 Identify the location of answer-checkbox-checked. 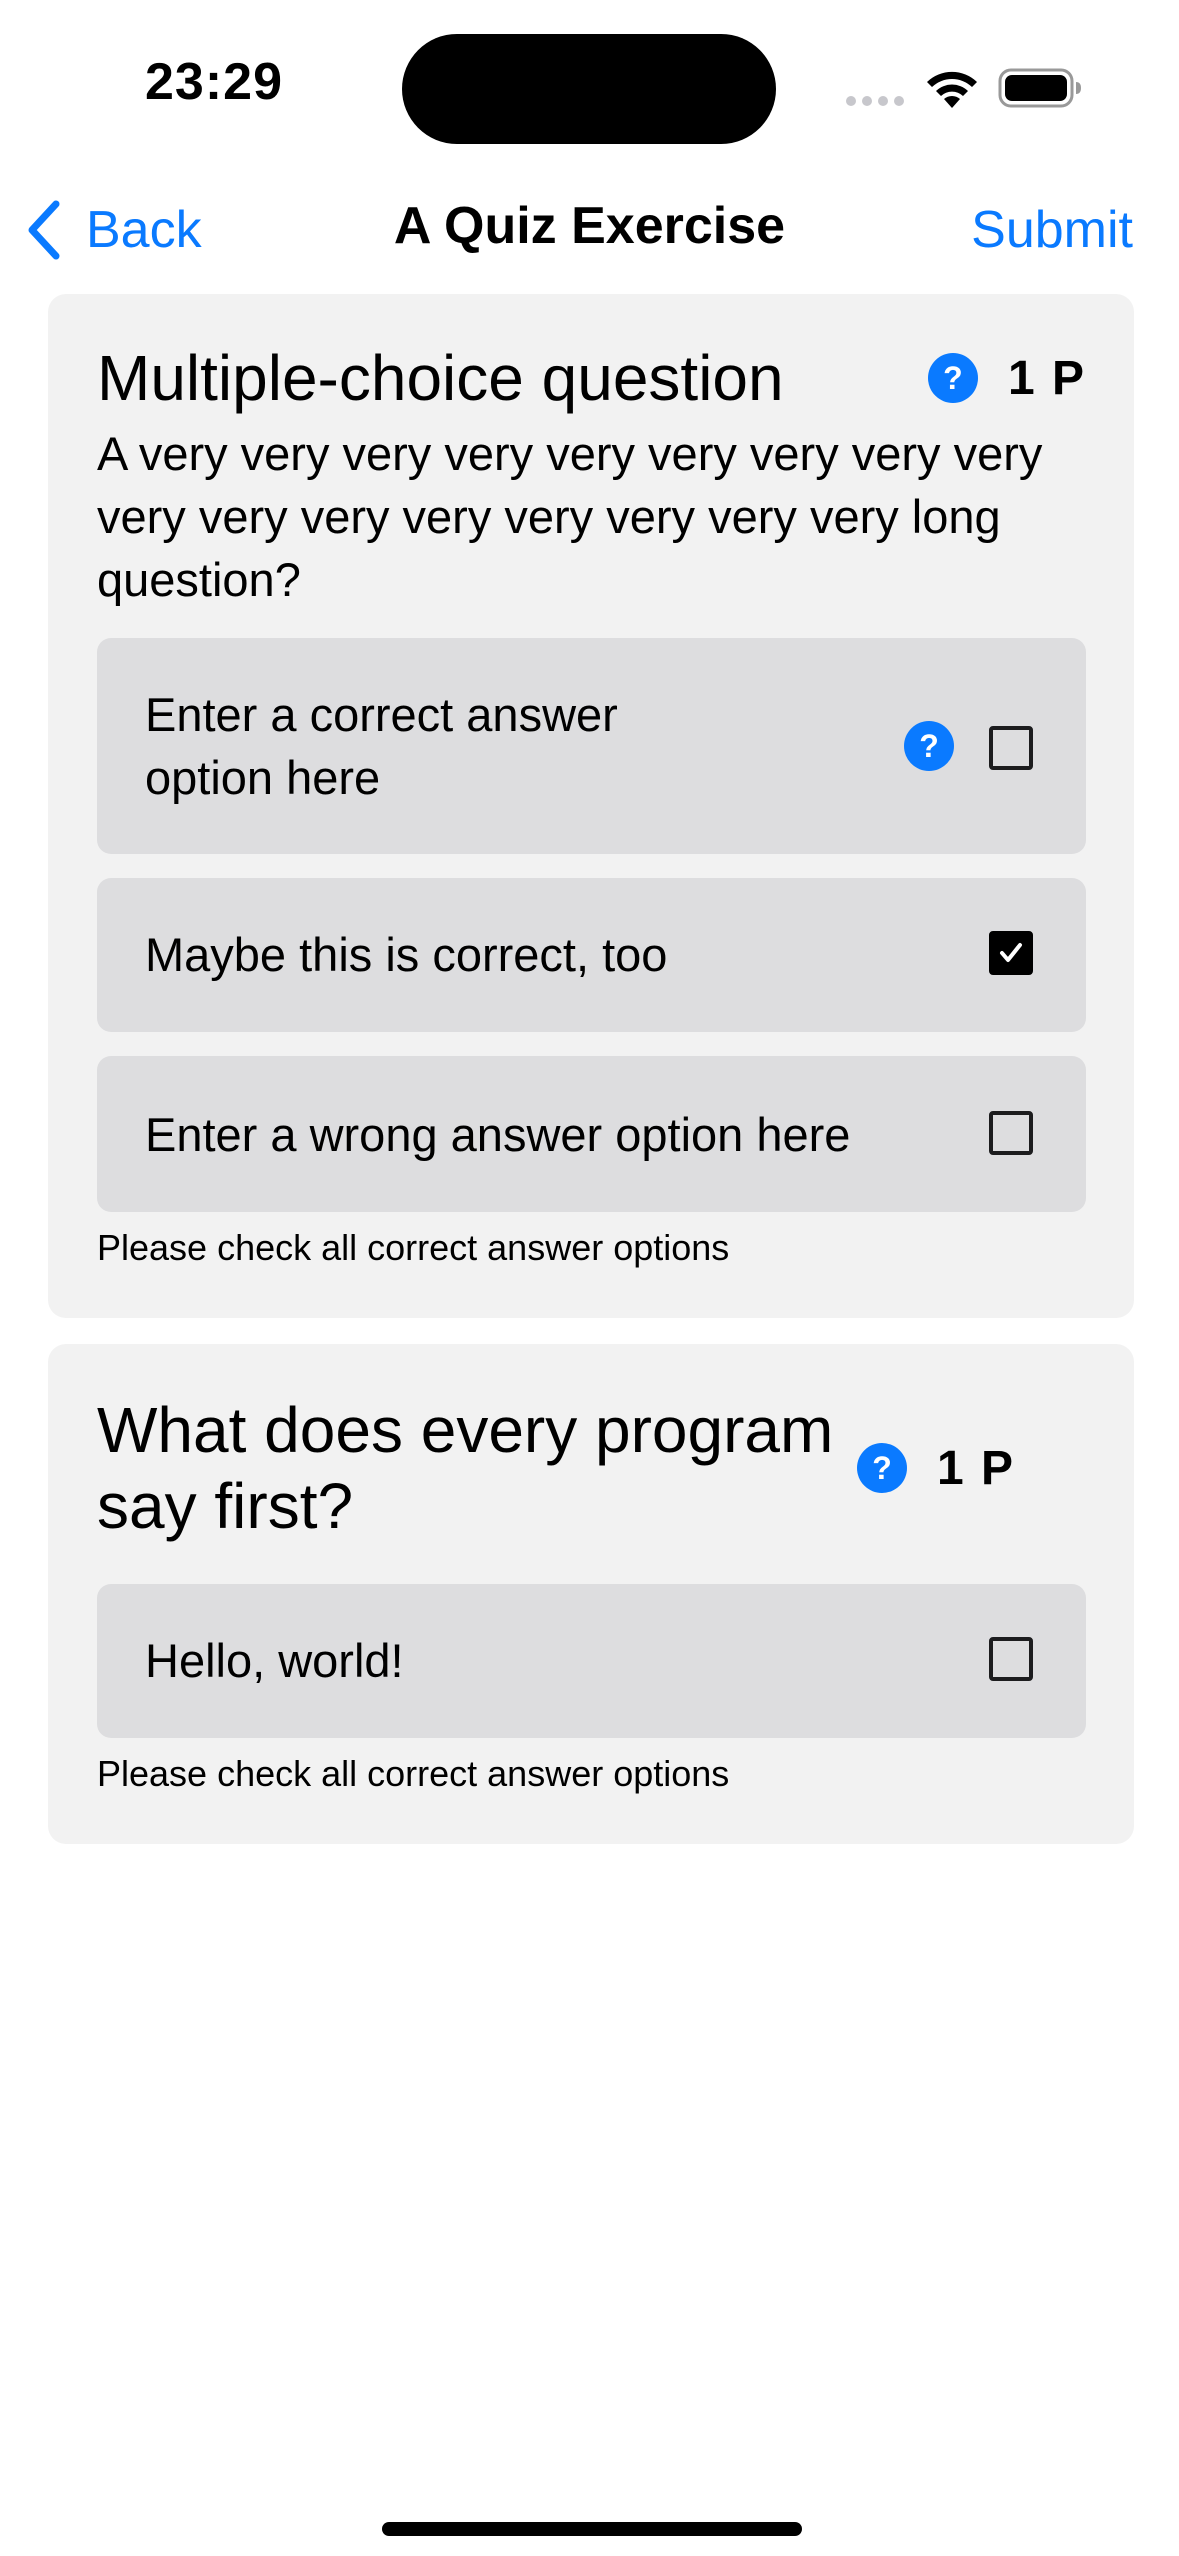
(1011, 953).